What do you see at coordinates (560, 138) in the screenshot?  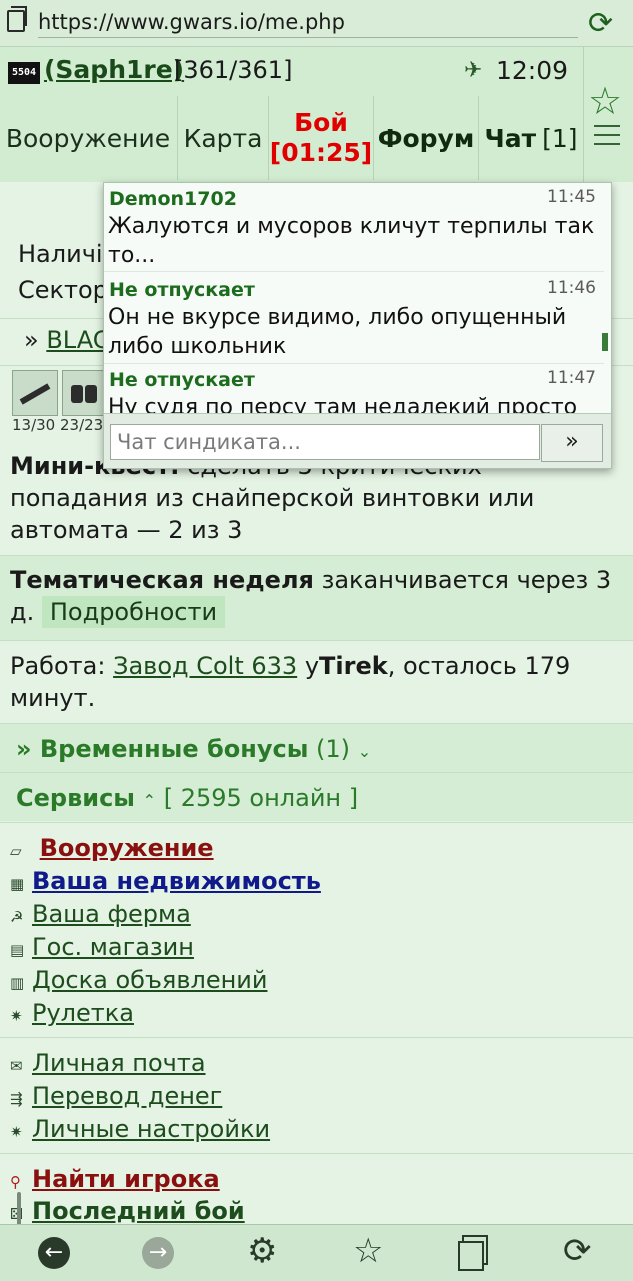 I see `nav-chat-count: [1]` at bounding box center [560, 138].